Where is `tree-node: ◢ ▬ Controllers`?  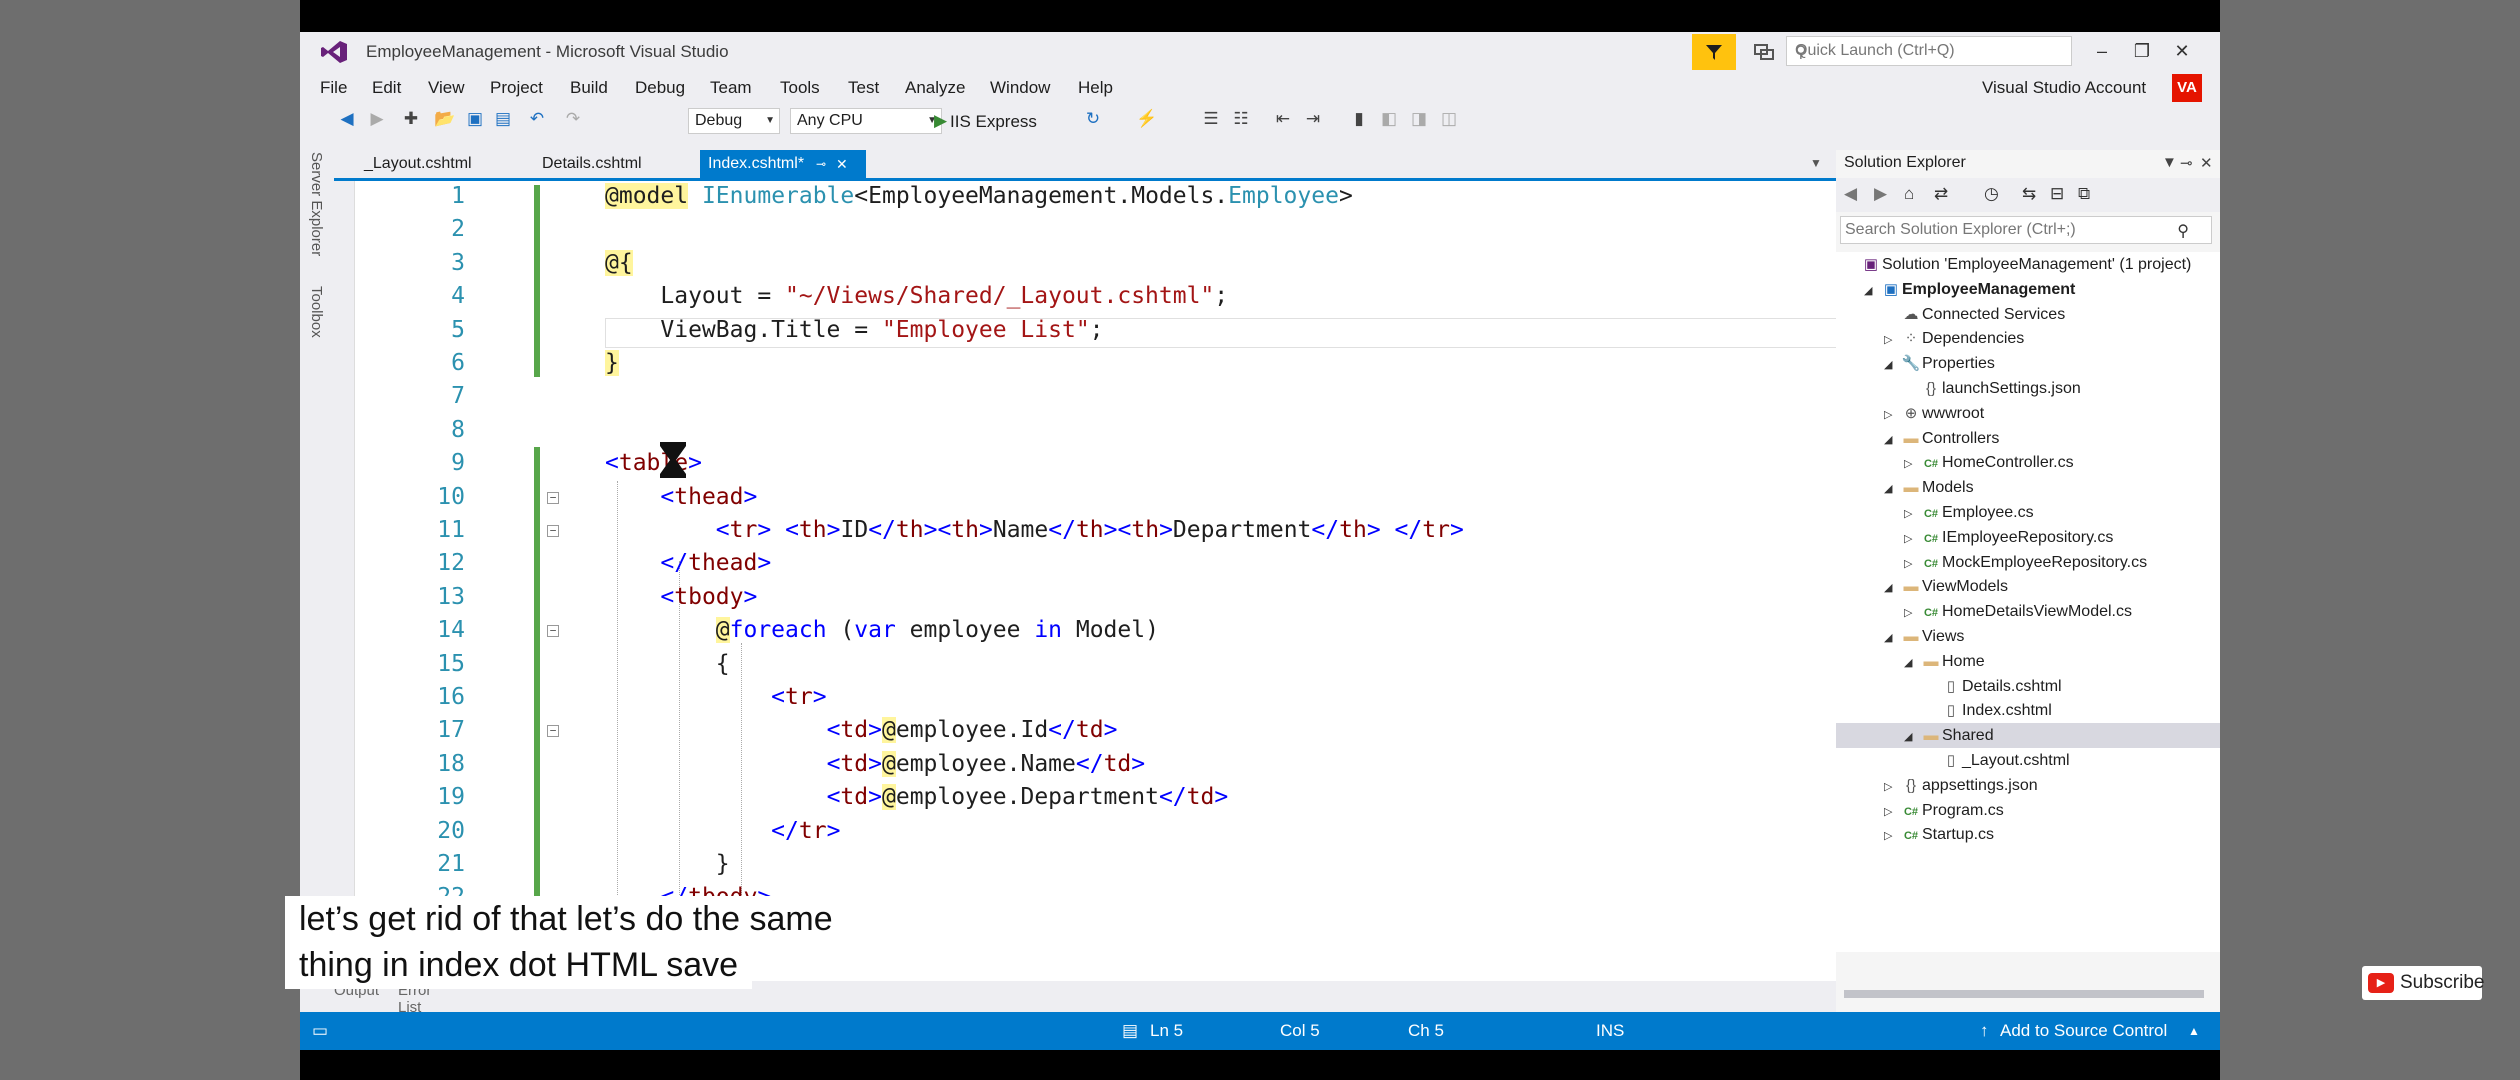
tree-node: ◢ ▬ Controllers is located at coordinates (1917, 438).